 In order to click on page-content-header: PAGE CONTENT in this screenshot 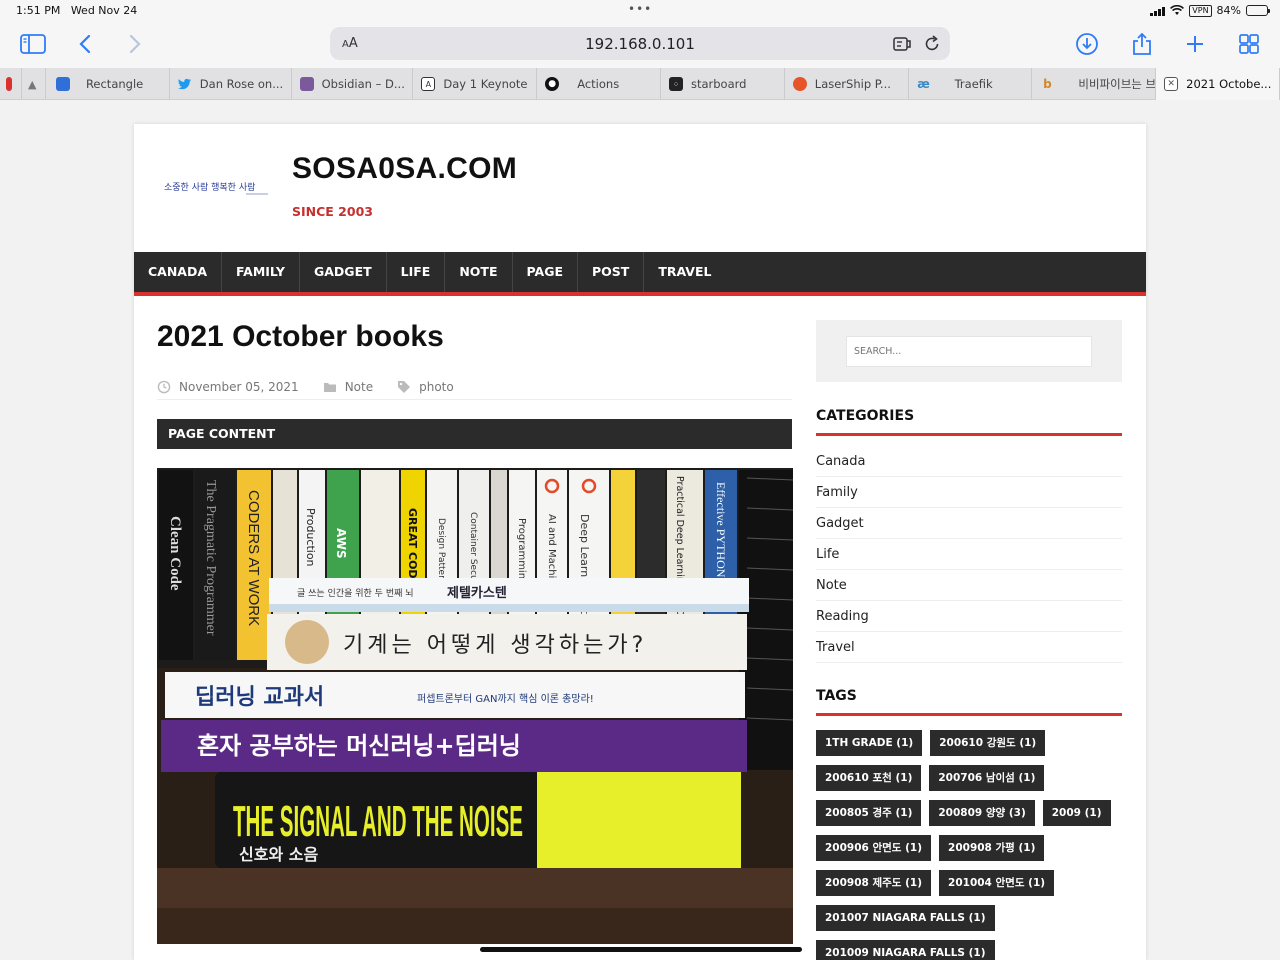, I will do `click(474, 434)`.